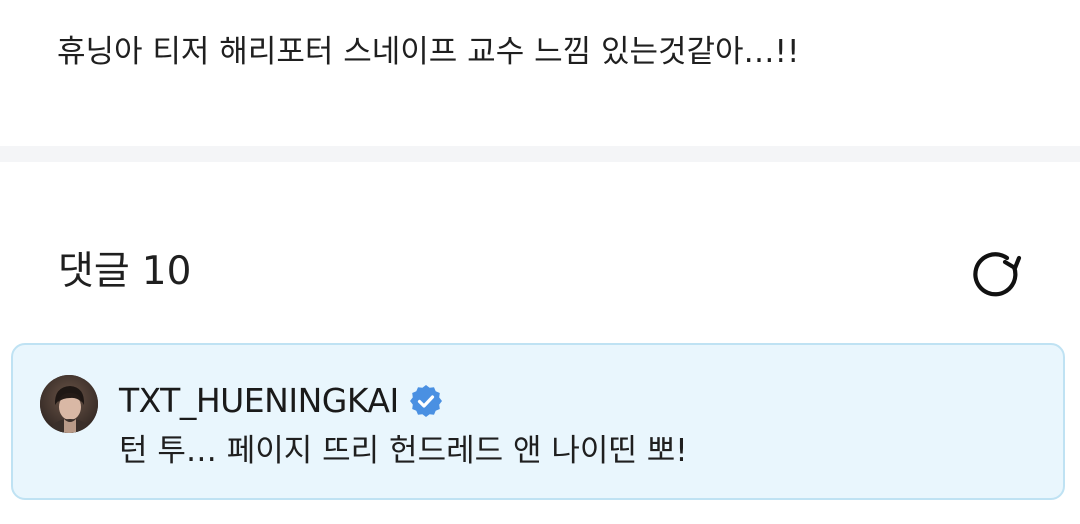 Image resolution: width=1080 pixels, height=524 pixels. I want to click on comments-title: 댓글 10, so click(124, 272).